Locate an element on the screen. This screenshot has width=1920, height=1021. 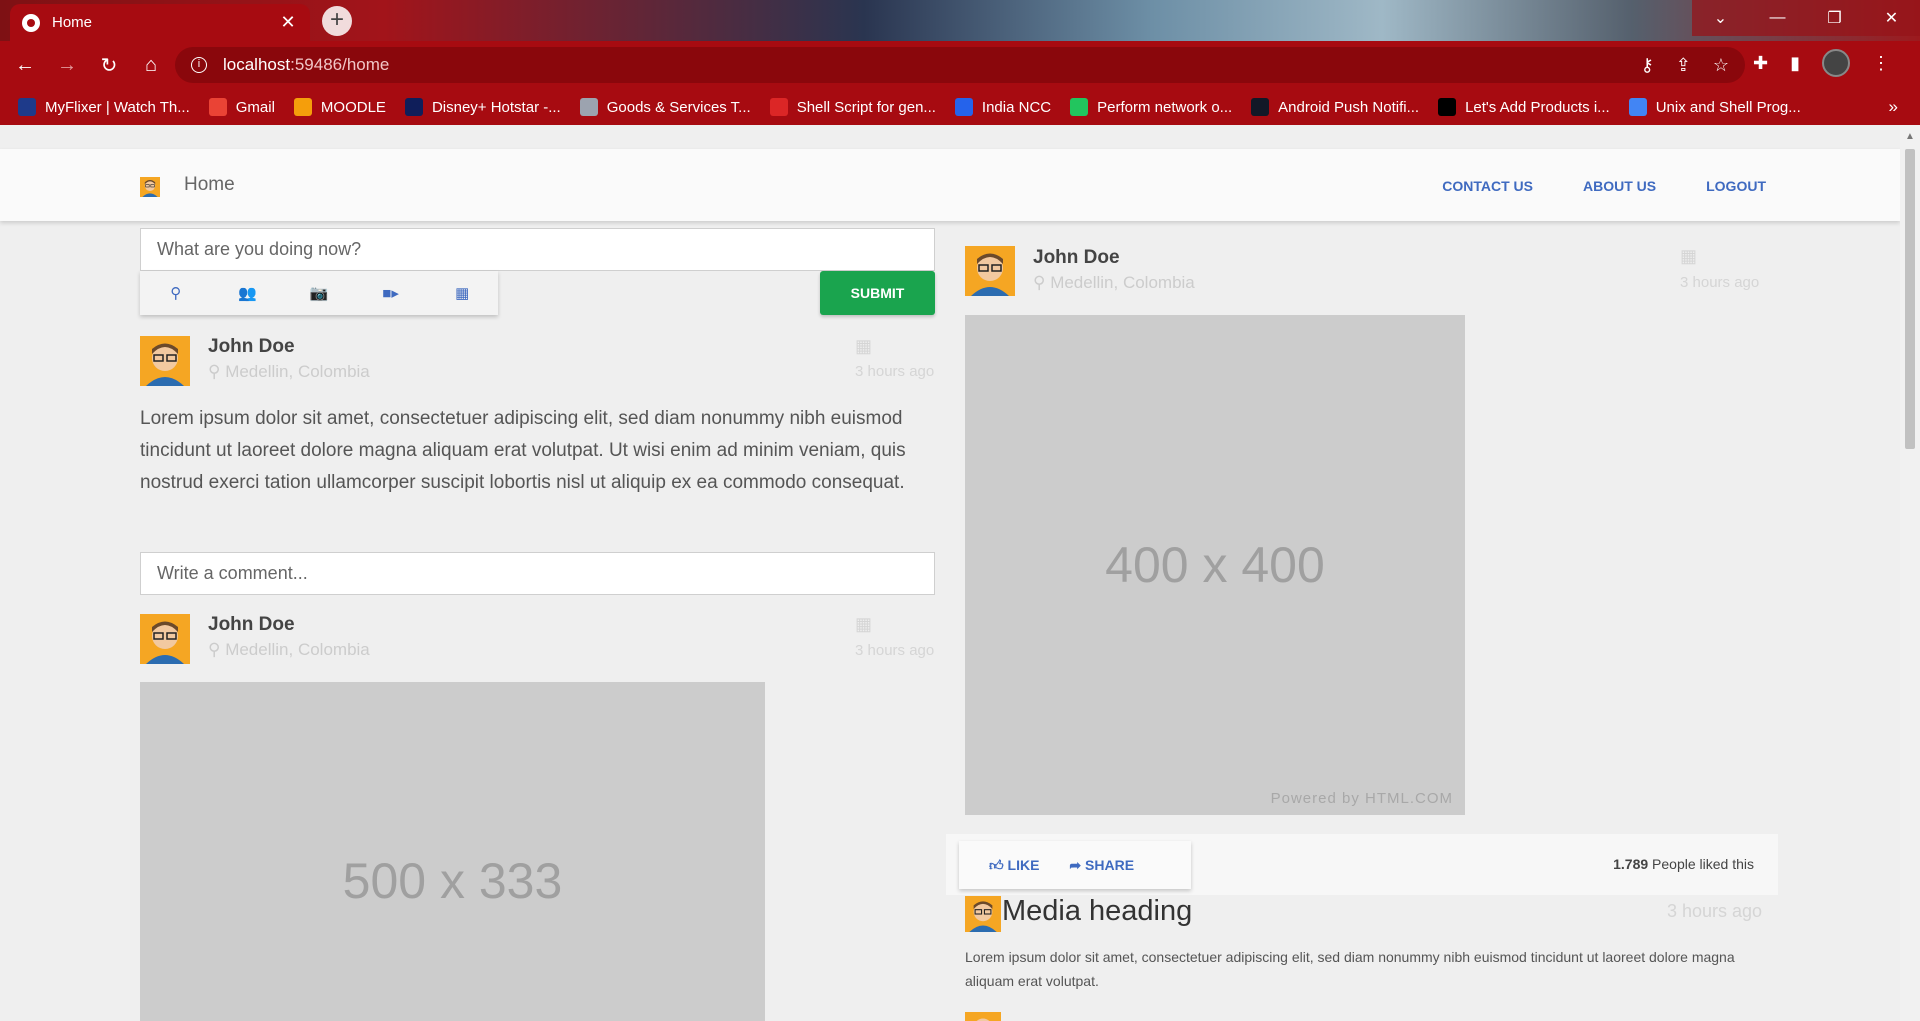
brand-avatar-icon is located at coordinates (150, 187).